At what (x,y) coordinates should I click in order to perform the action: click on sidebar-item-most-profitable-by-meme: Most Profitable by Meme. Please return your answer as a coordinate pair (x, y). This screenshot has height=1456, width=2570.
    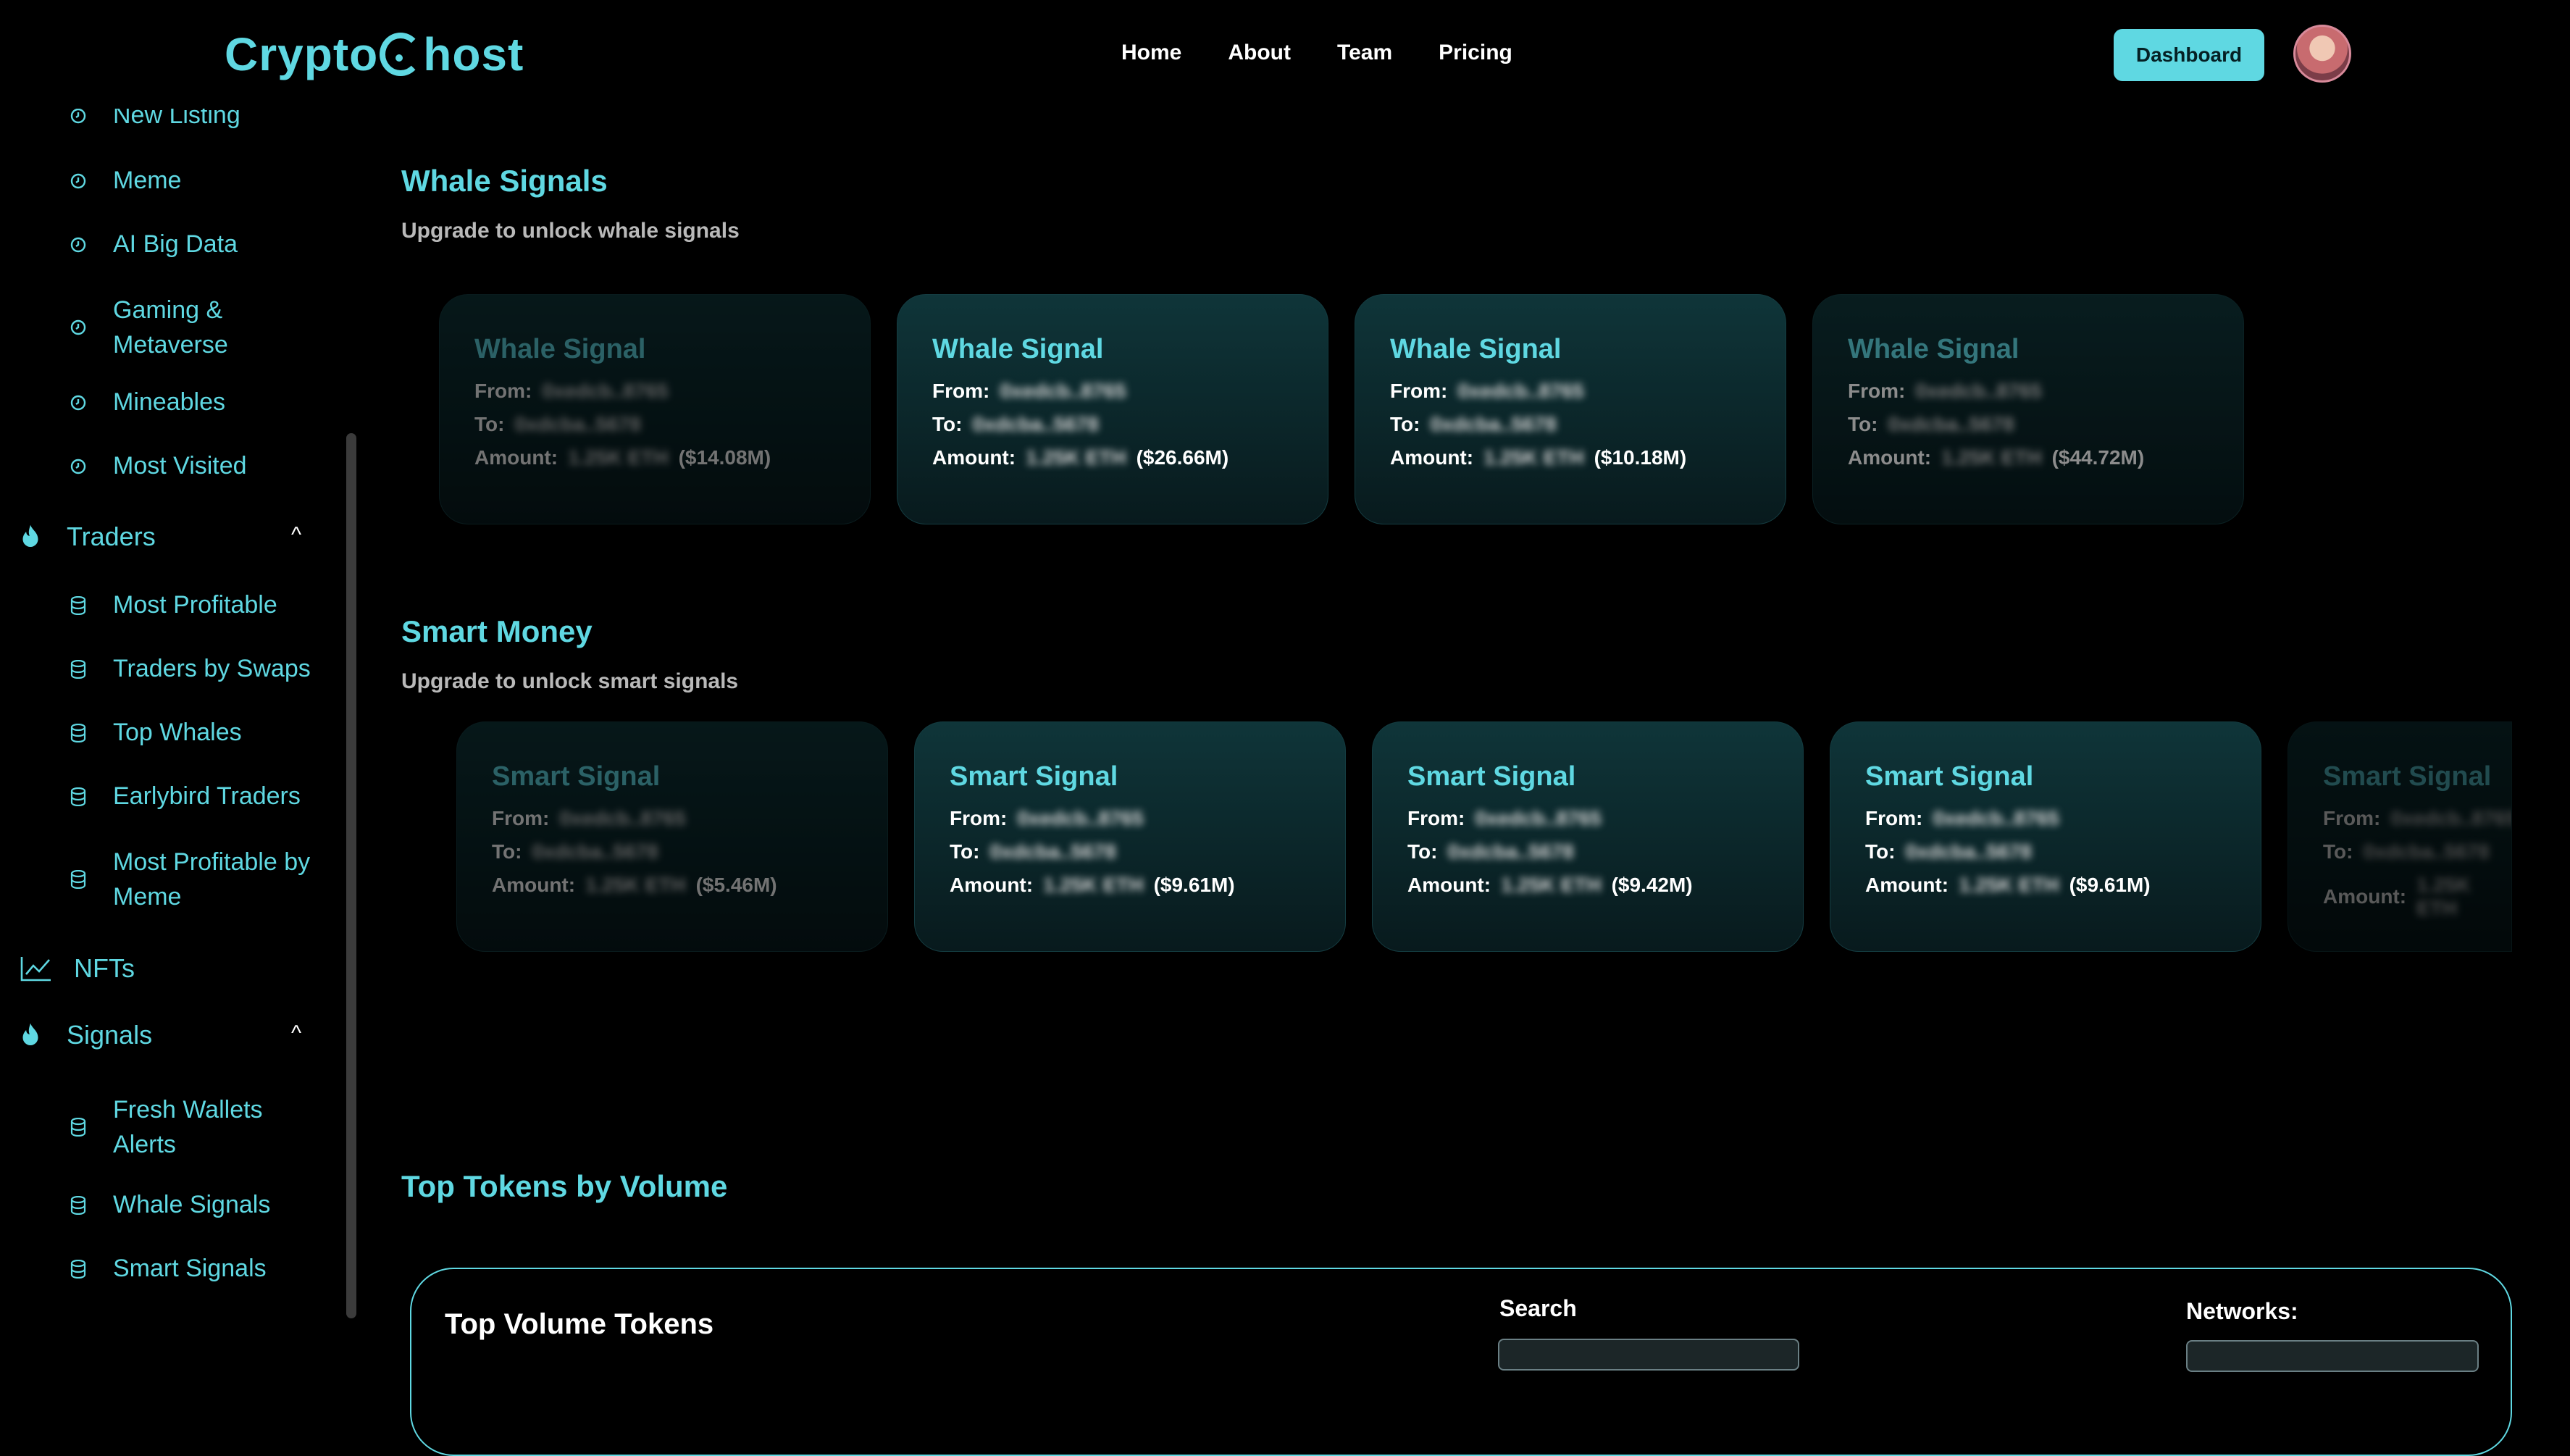
    Looking at the image, I should click on (199, 879).